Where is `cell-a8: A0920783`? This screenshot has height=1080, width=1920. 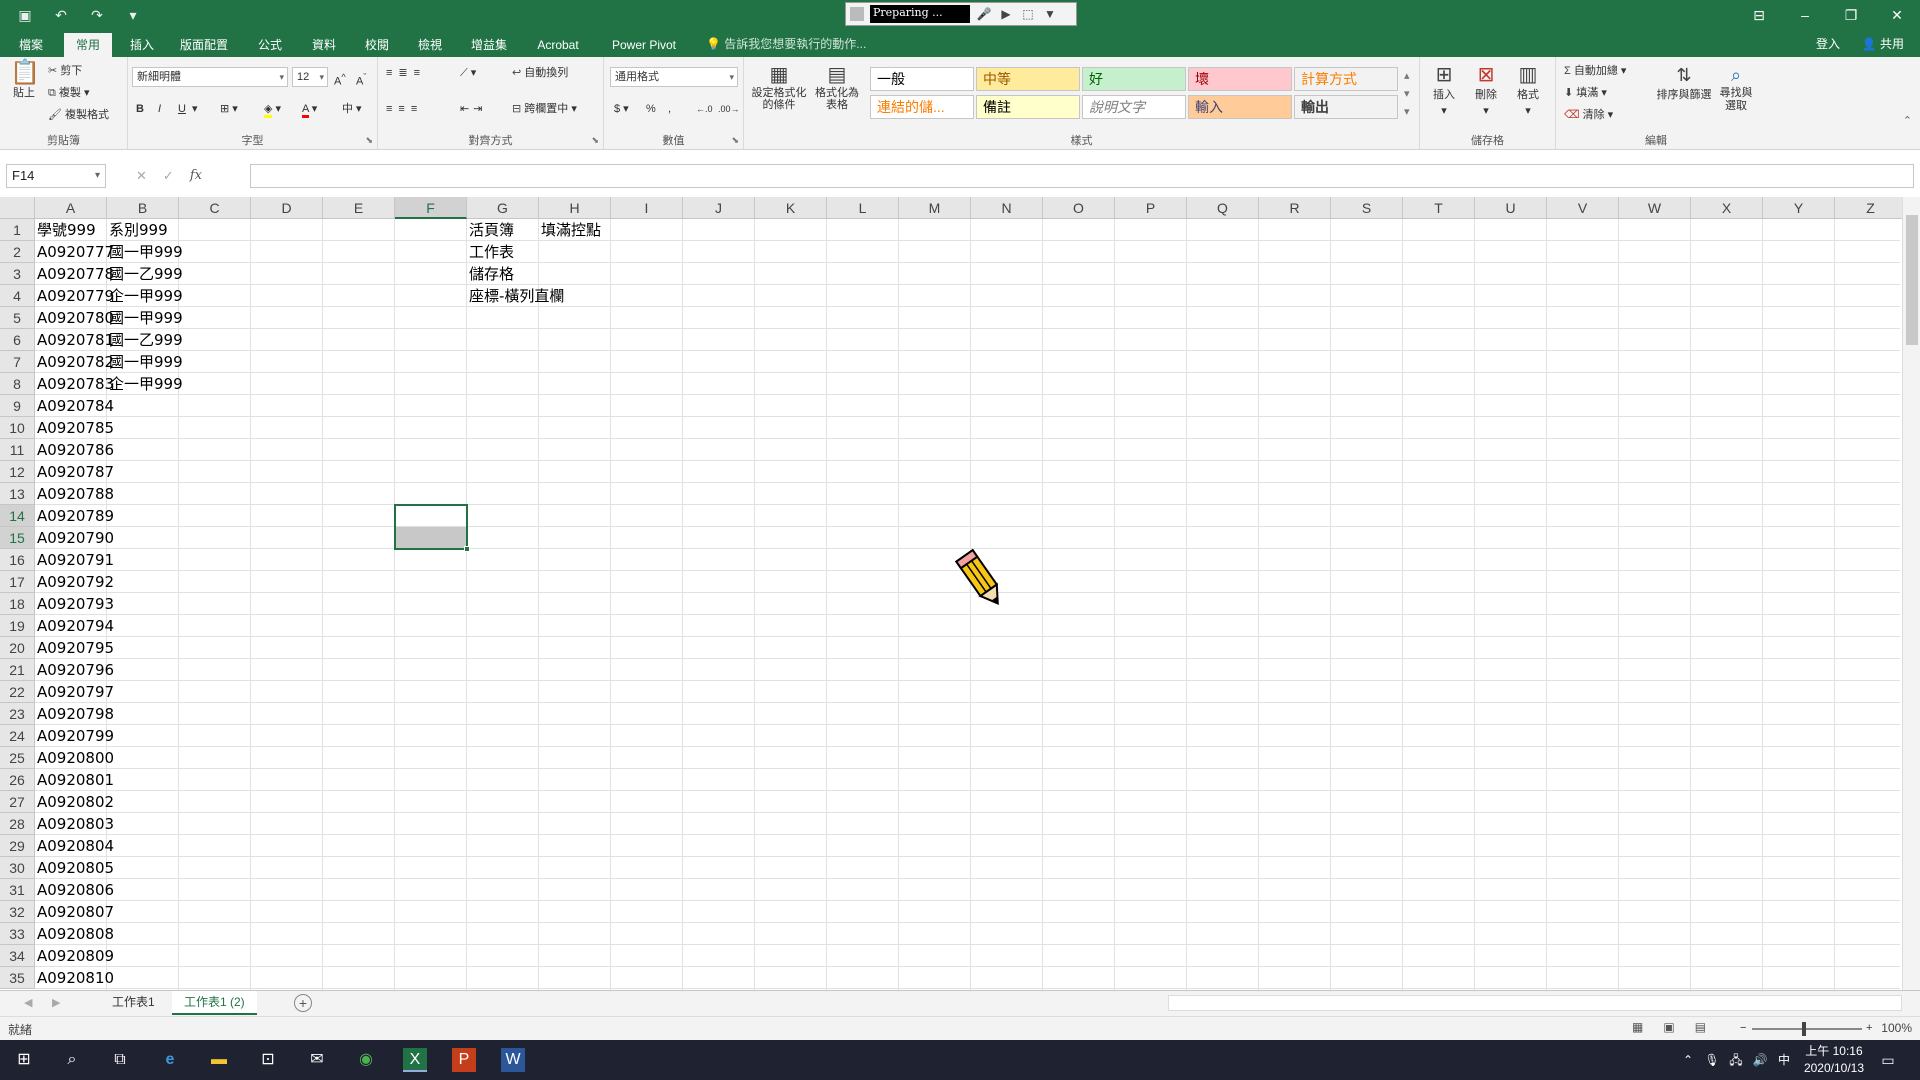
cell-a8: A0920783 is located at coordinates (74, 384).